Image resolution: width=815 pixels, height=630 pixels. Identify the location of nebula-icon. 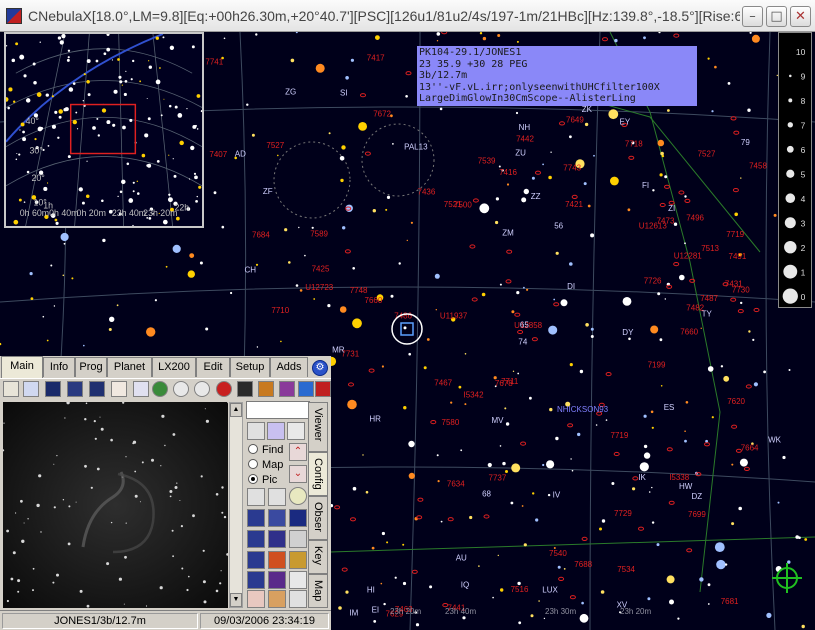
(277, 580).